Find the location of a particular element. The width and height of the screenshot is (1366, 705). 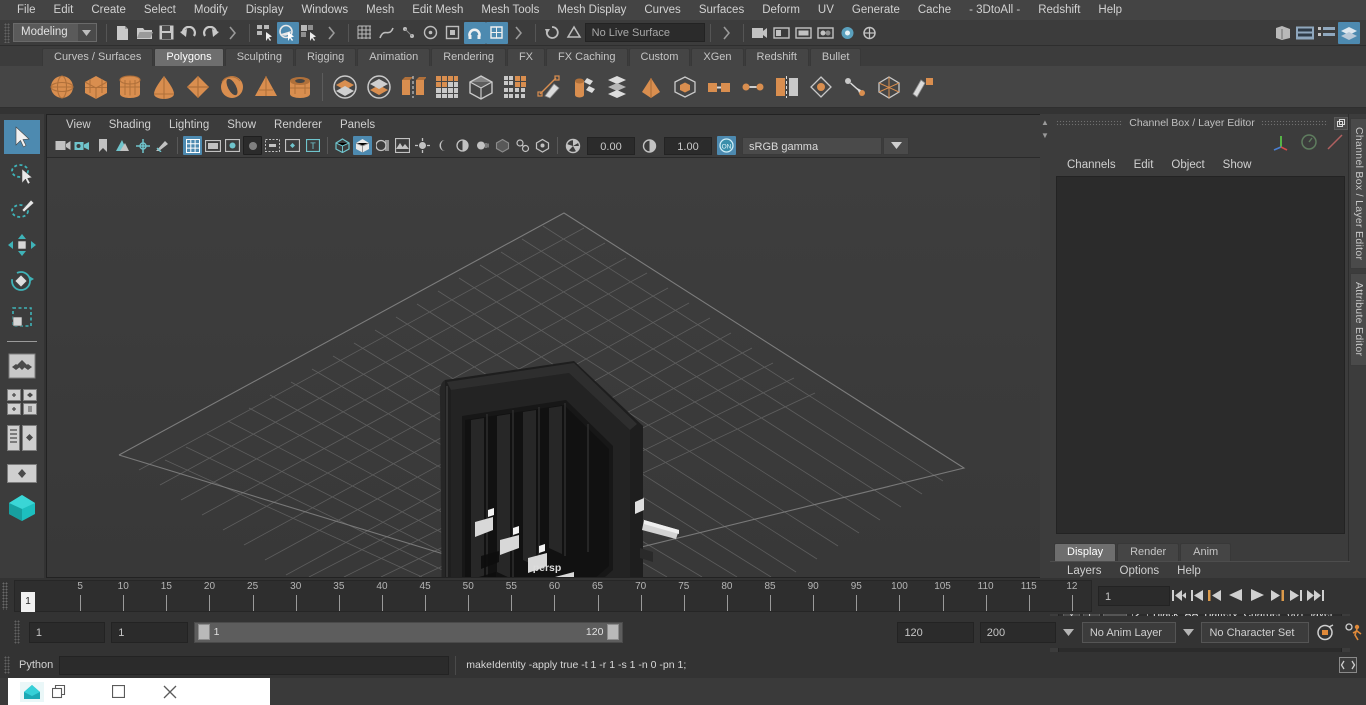

step-forward-key-icon is located at coordinates (1295, 595).